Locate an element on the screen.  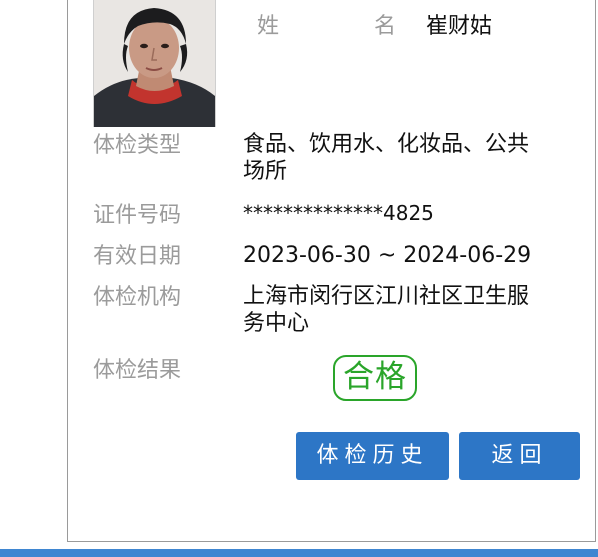
bottom-accent-bar is located at coordinates (299, 553).